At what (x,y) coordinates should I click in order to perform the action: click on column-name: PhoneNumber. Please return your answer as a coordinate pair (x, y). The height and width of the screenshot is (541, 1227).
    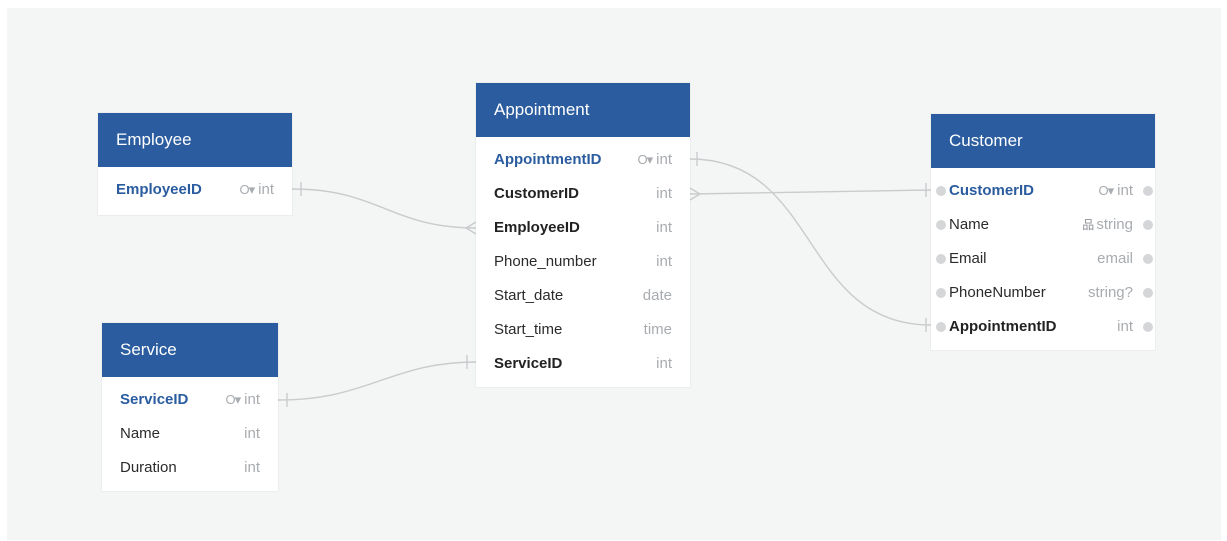
    Looking at the image, I should click on (997, 292).